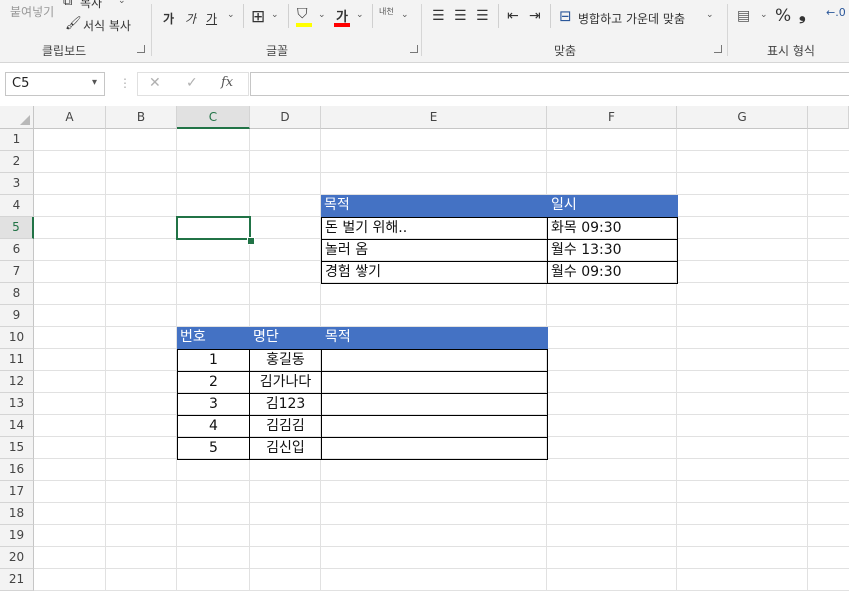  What do you see at coordinates (17, 360) in the screenshot?
I see `row-header-11: 11` at bounding box center [17, 360].